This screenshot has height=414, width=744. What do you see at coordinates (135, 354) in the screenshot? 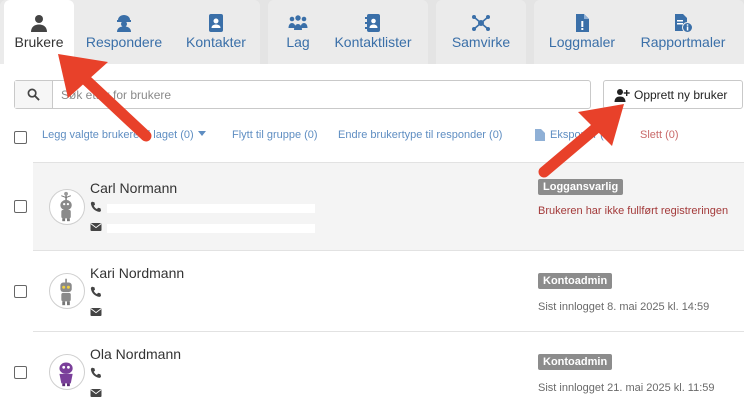
I see `user-name: Ola Nordmann` at bounding box center [135, 354].